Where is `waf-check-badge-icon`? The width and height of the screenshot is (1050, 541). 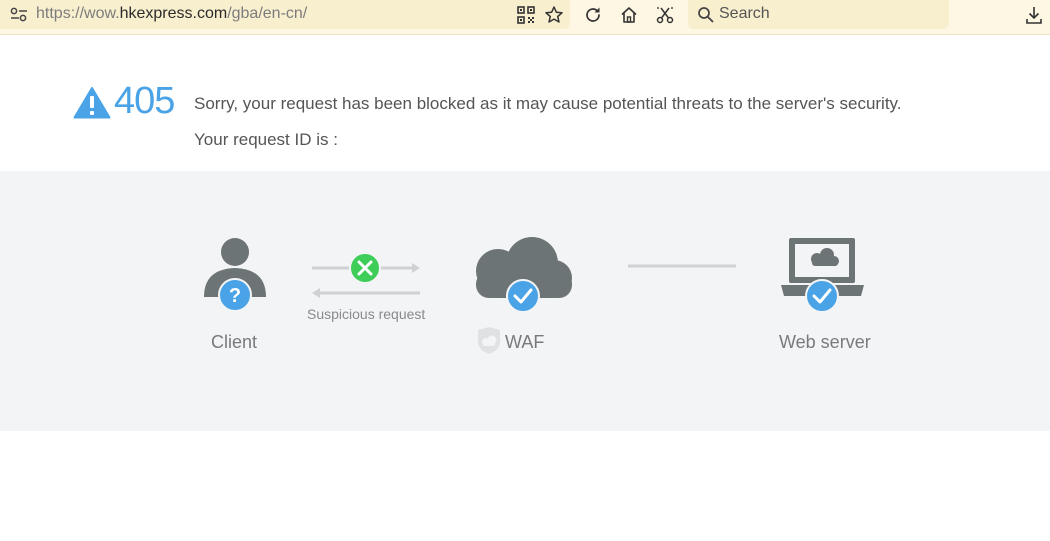 waf-check-badge-icon is located at coordinates (523, 296).